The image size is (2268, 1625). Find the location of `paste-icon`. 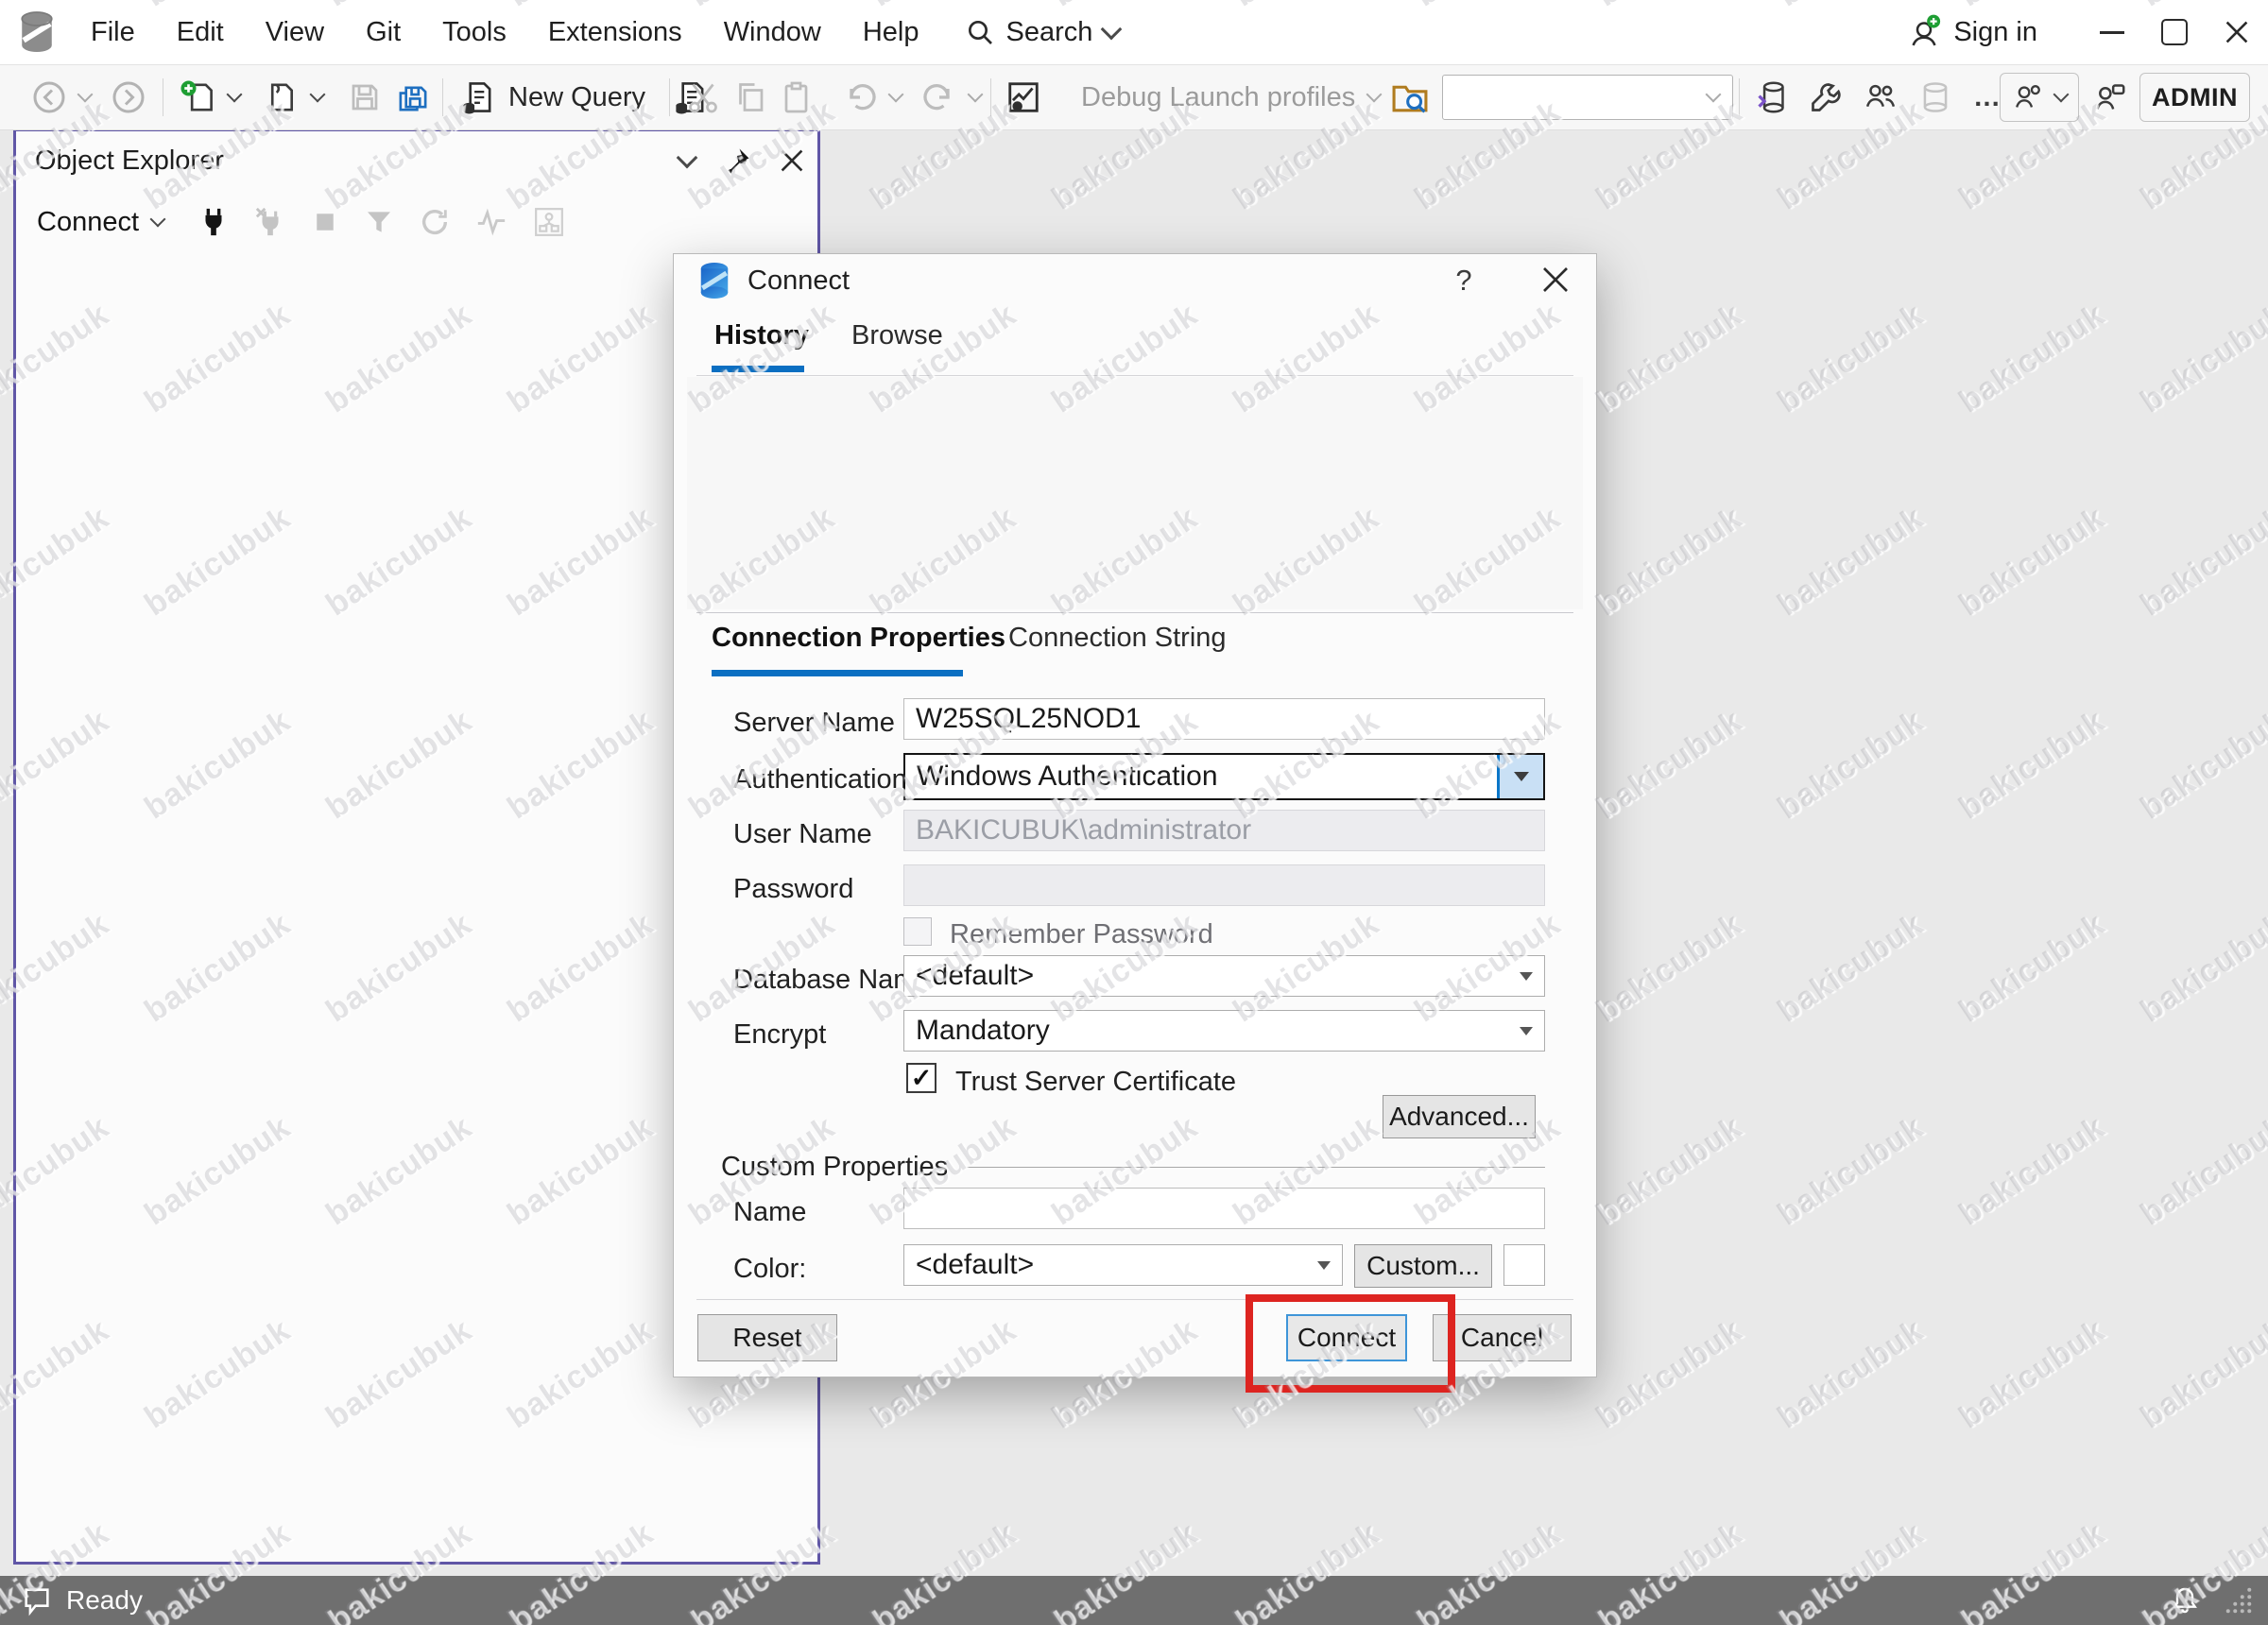

paste-icon is located at coordinates (798, 97).